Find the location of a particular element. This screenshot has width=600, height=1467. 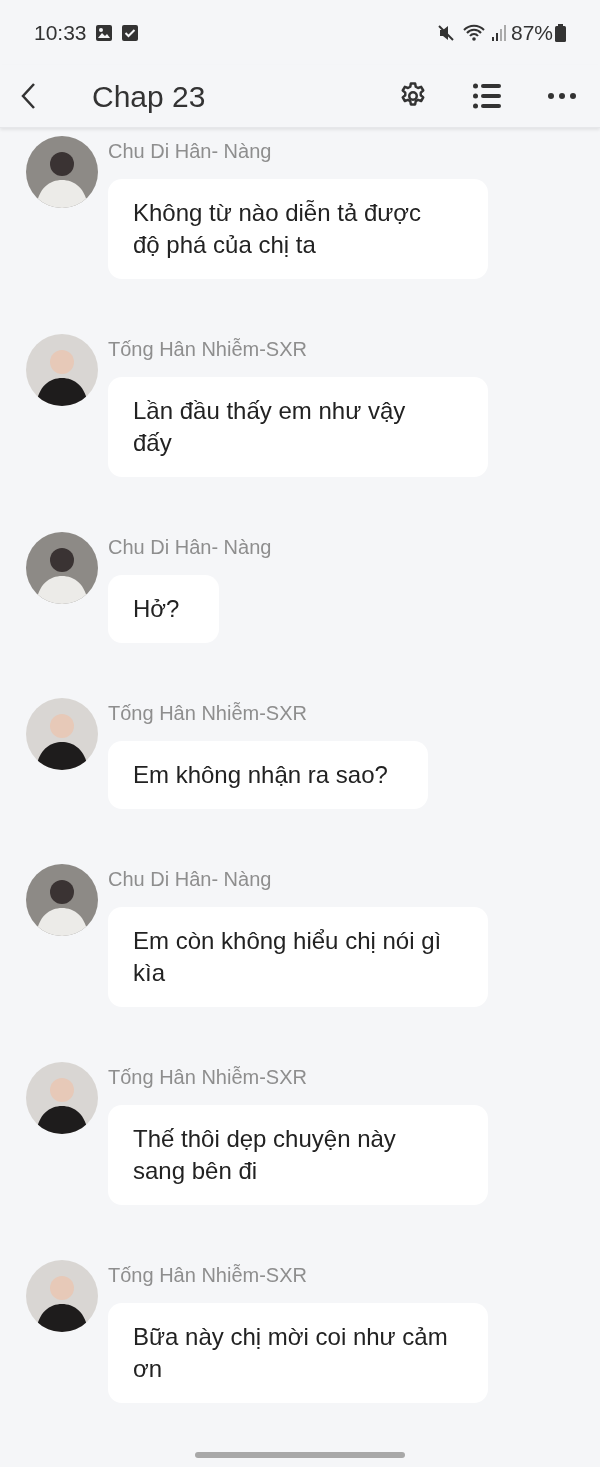

checkbox-icon is located at coordinates (129, 32).